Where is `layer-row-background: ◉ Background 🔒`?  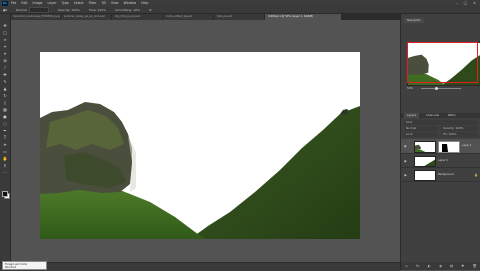 layer-row-background: ◉ Background 🔒 is located at coordinates (440, 175).